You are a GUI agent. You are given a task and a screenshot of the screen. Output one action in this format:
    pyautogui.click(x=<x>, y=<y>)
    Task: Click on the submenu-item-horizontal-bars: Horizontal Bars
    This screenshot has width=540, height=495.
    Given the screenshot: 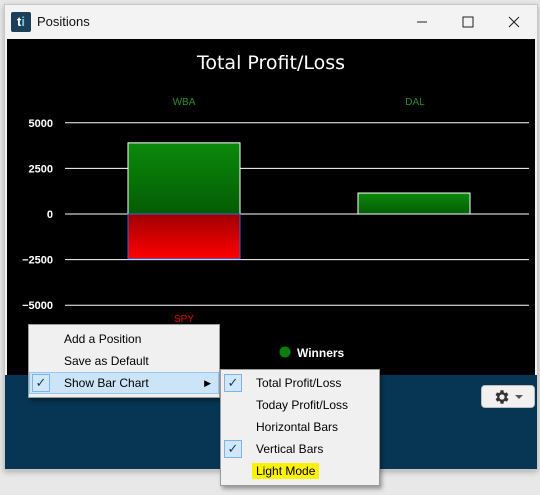 What is the action you would take?
    pyautogui.click(x=300, y=427)
    